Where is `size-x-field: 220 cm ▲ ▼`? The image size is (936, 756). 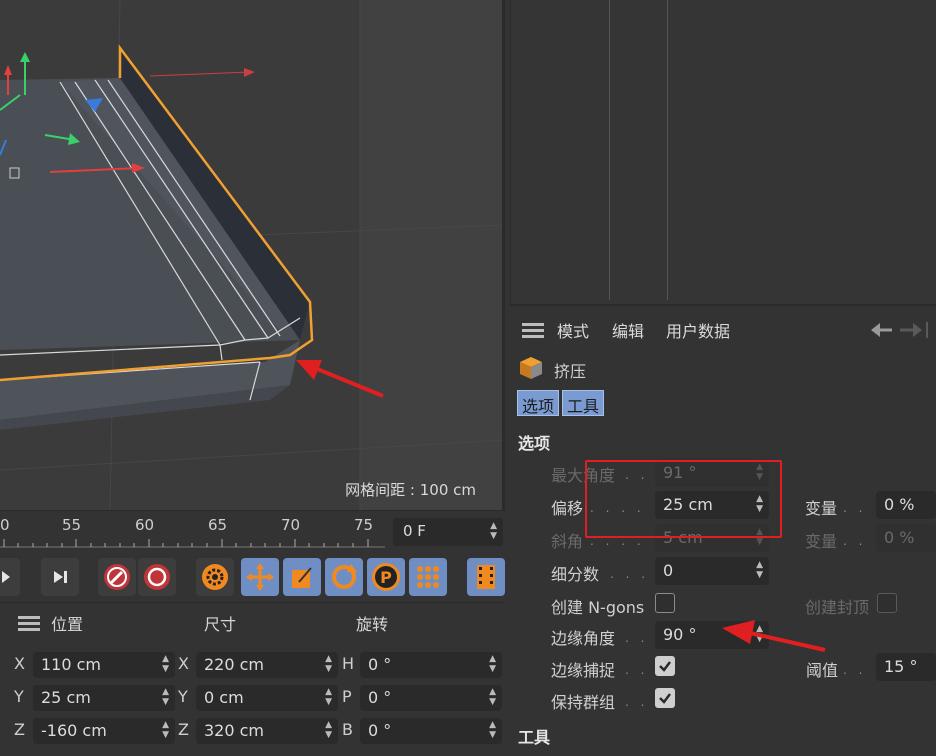
size-x-field: 220 cm ▲ ▼ is located at coordinates (267, 665).